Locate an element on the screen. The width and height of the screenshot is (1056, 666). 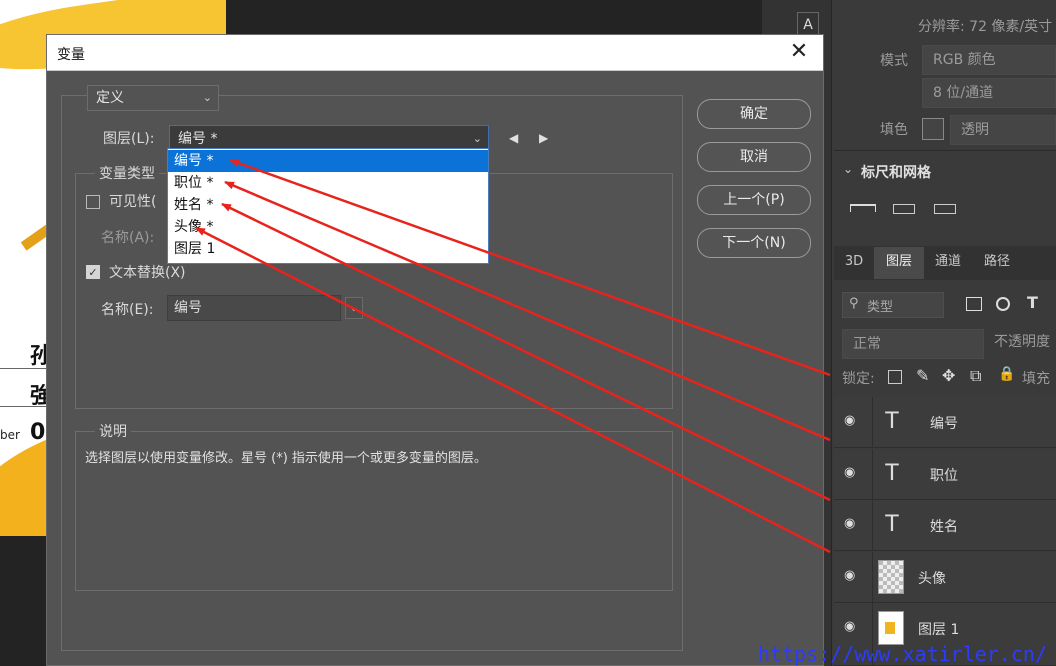
panel-divider is located at coordinates (945, 150).